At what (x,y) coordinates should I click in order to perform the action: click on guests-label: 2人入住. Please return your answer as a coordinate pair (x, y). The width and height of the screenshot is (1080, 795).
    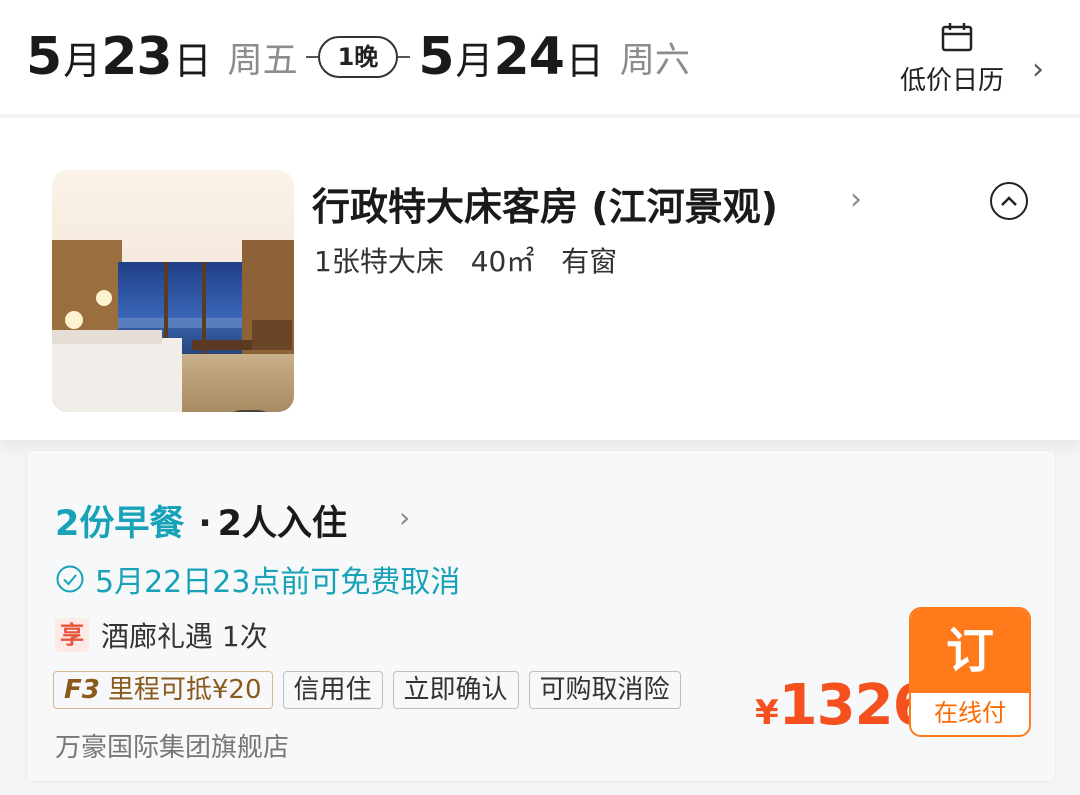
    Looking at the image, I should click on (282, 524).